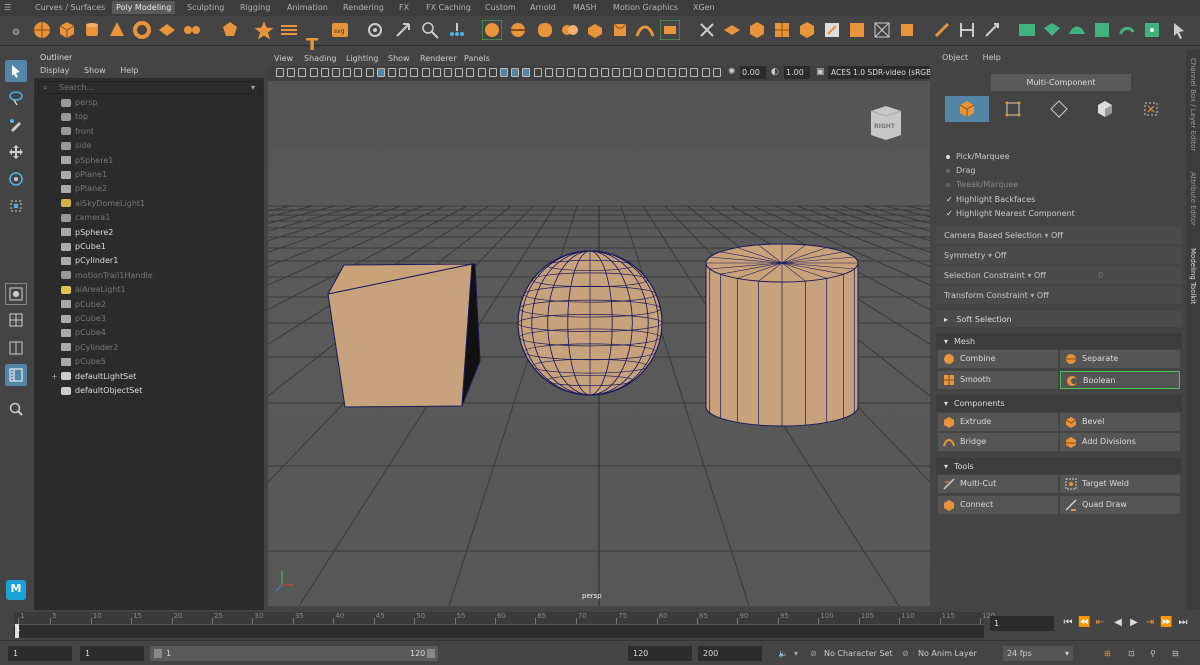 The width and height of the screenshot is (1200, 665). What do you see at coordinates (83, 332) in the screenshot?
I see `outliner-item: pCube4` at bounding box center [83, 332].